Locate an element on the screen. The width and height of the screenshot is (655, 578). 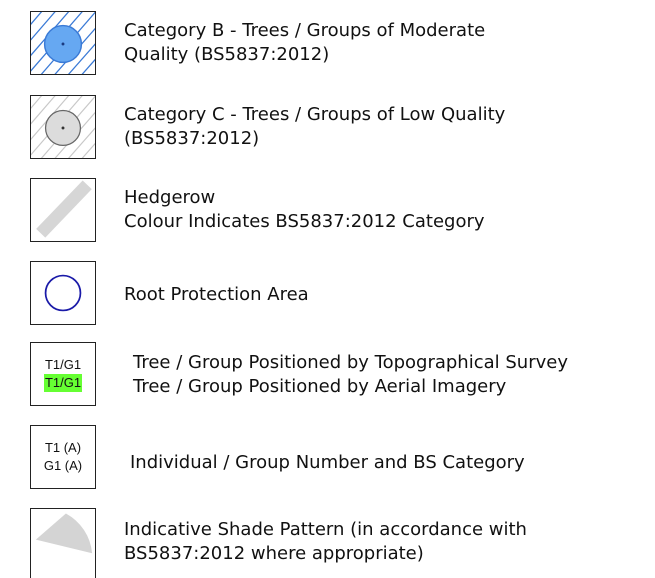
rpa-swatch is located at coordinates (63, 293).